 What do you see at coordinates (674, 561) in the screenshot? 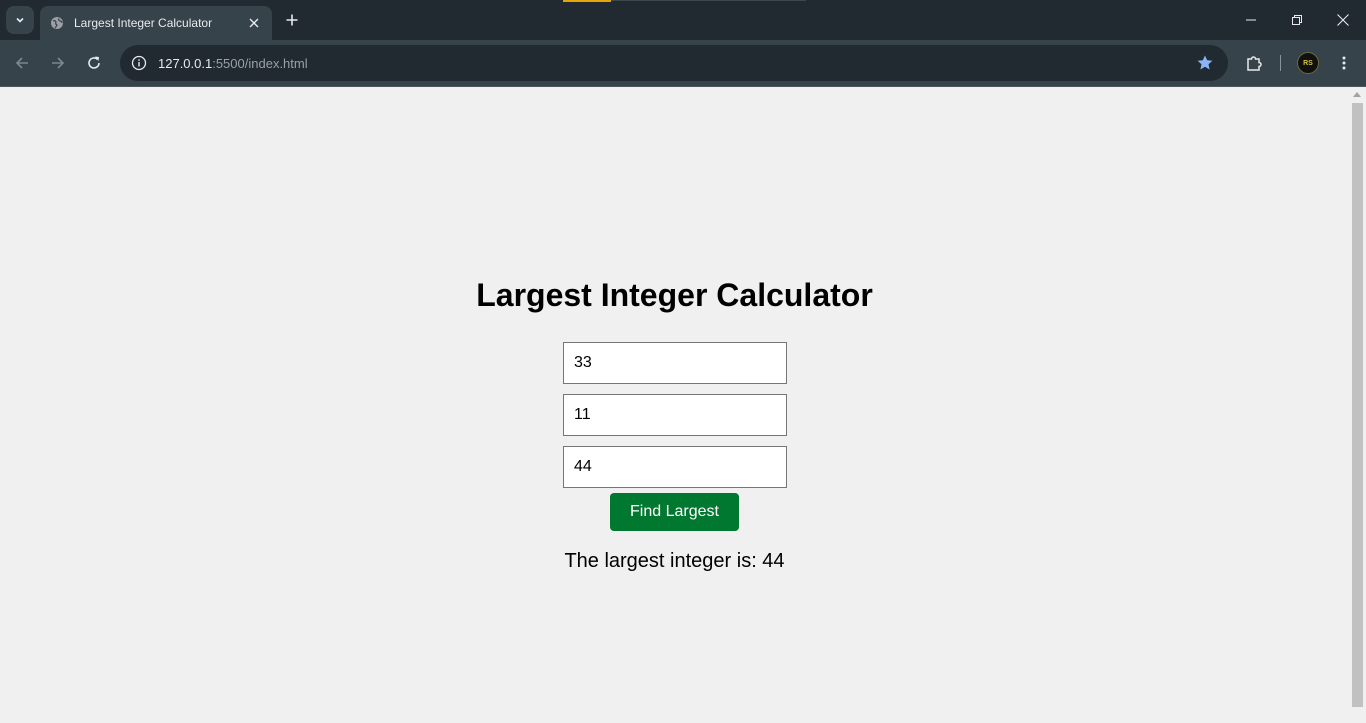
I see `result-text: The largest integer is: 44` at bounding box center [674, 561].